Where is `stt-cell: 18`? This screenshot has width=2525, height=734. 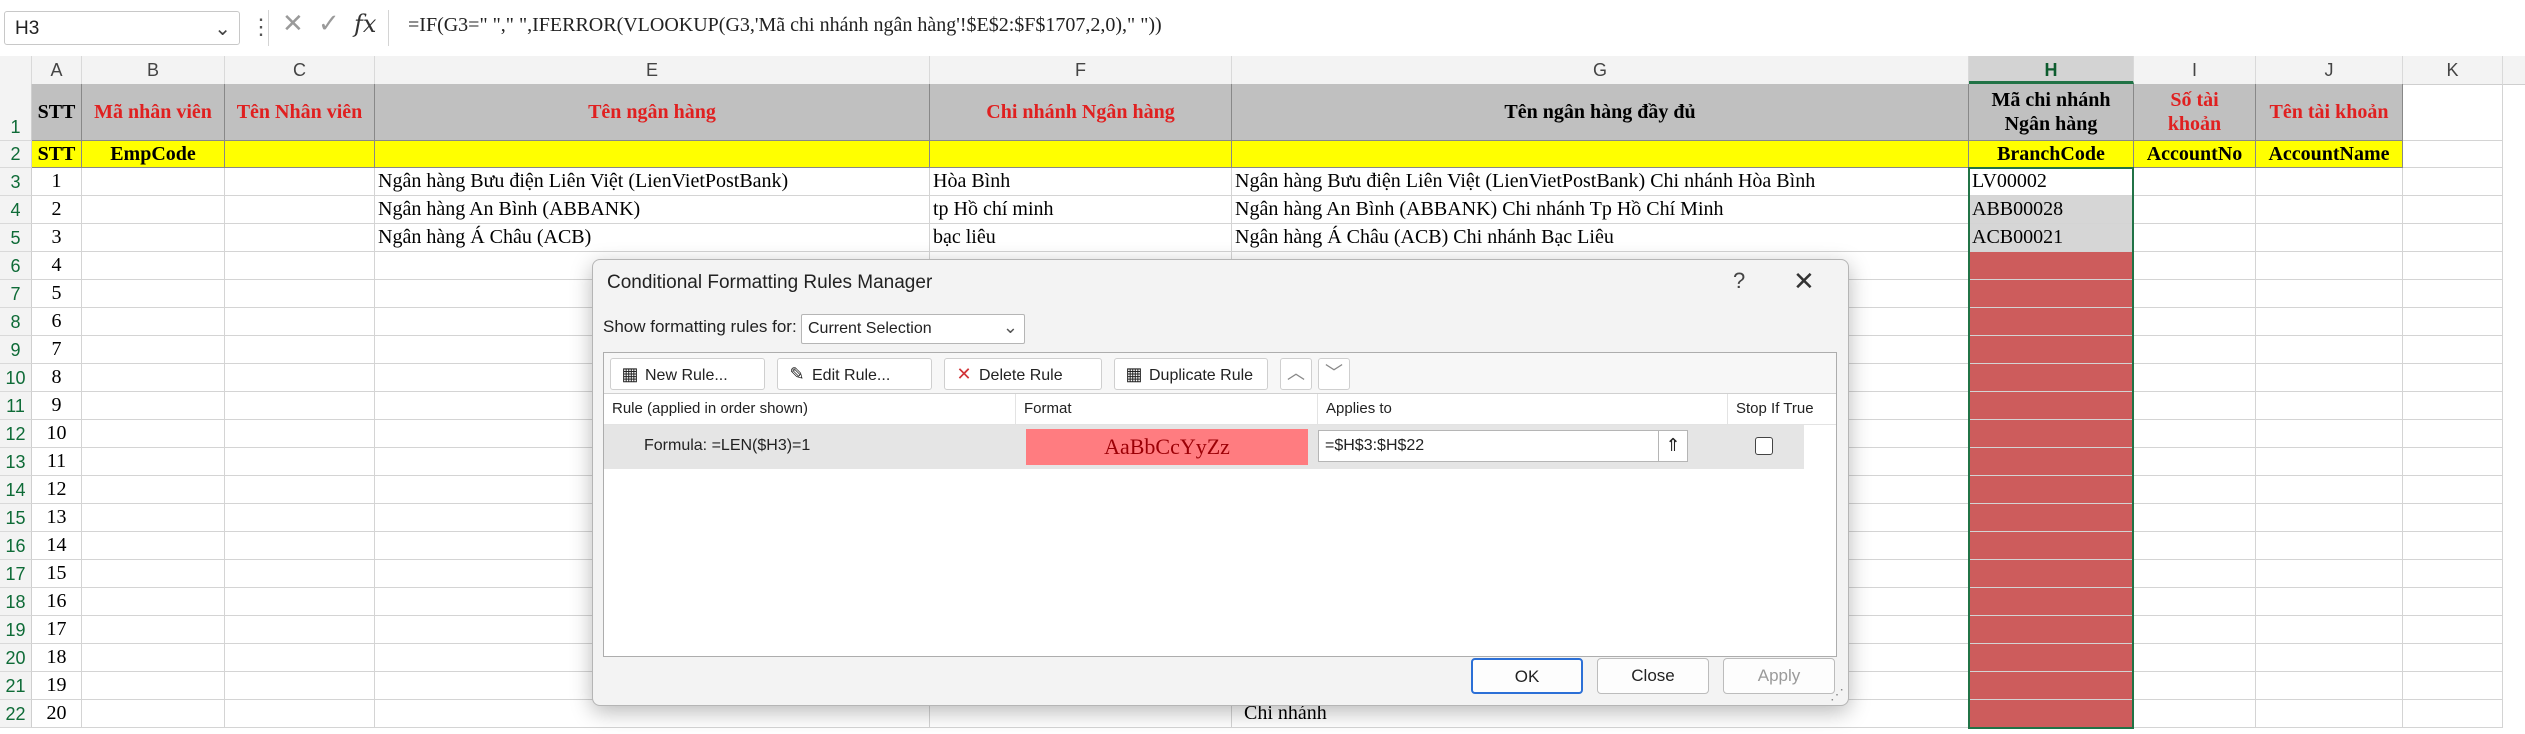
stt-cell: 18 is located at coordinates (57, 658).